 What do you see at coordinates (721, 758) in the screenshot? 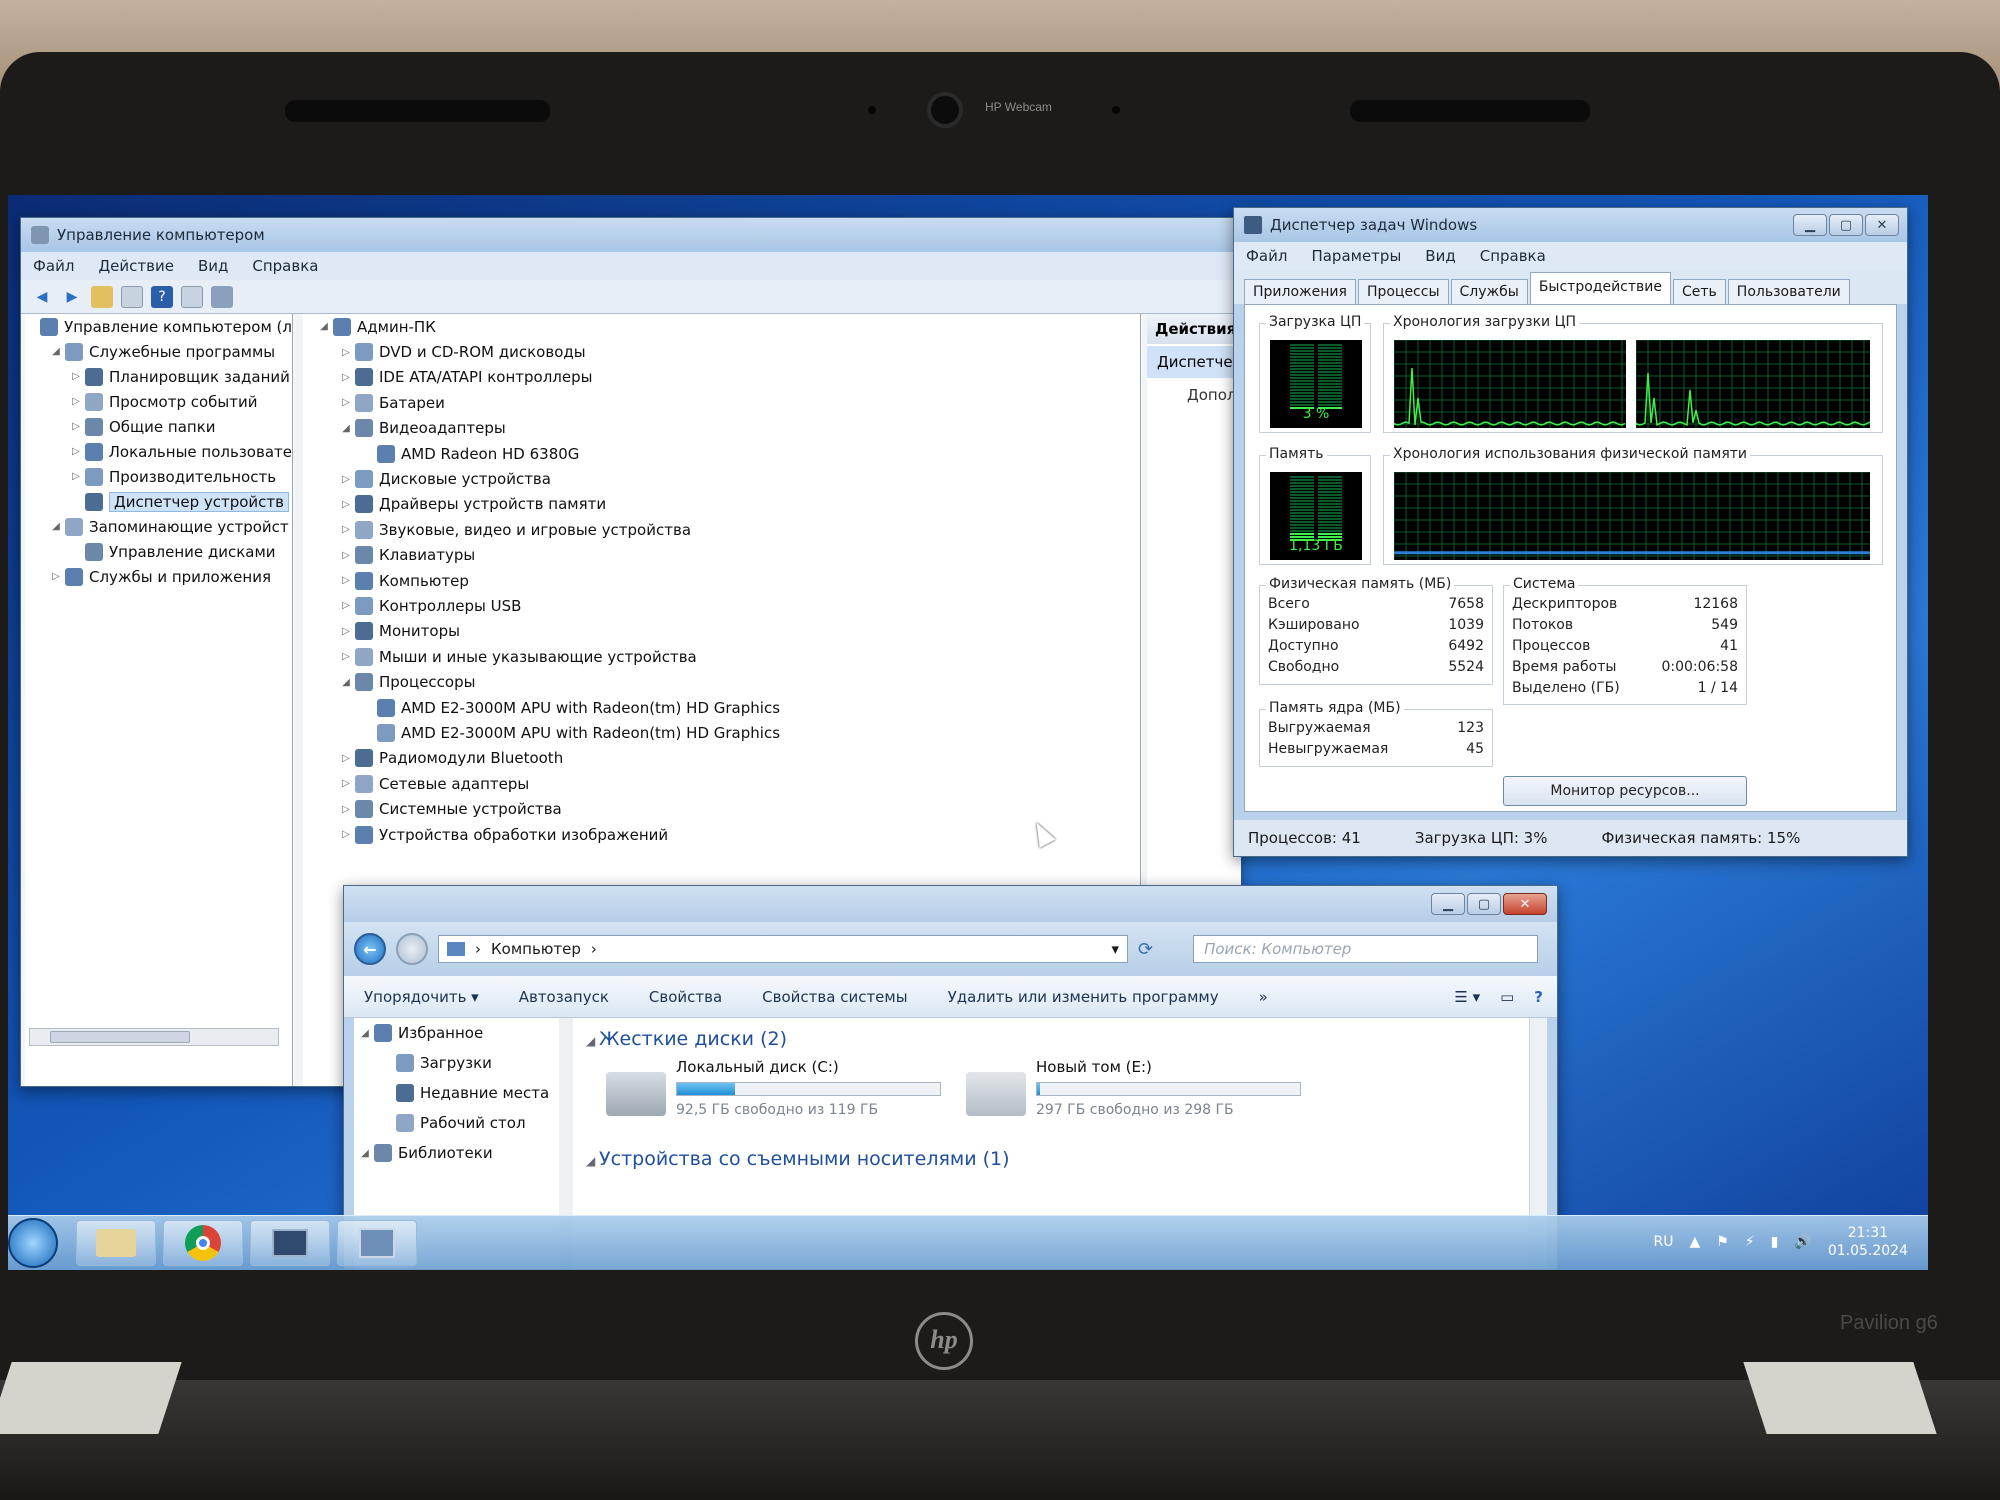
I see `dev-tree-item: ▷ Радиомодули Bluetooth` at bounding box center [721, 758].